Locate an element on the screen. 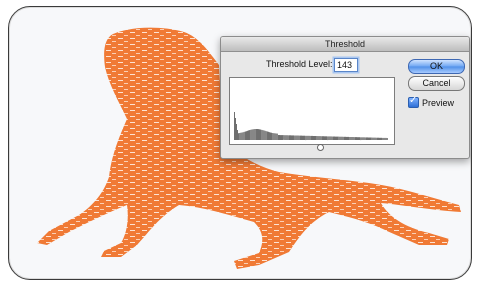 This screenshot has width=478, height=284. cancel-button: Cancel is located at coordinates (436, 83).